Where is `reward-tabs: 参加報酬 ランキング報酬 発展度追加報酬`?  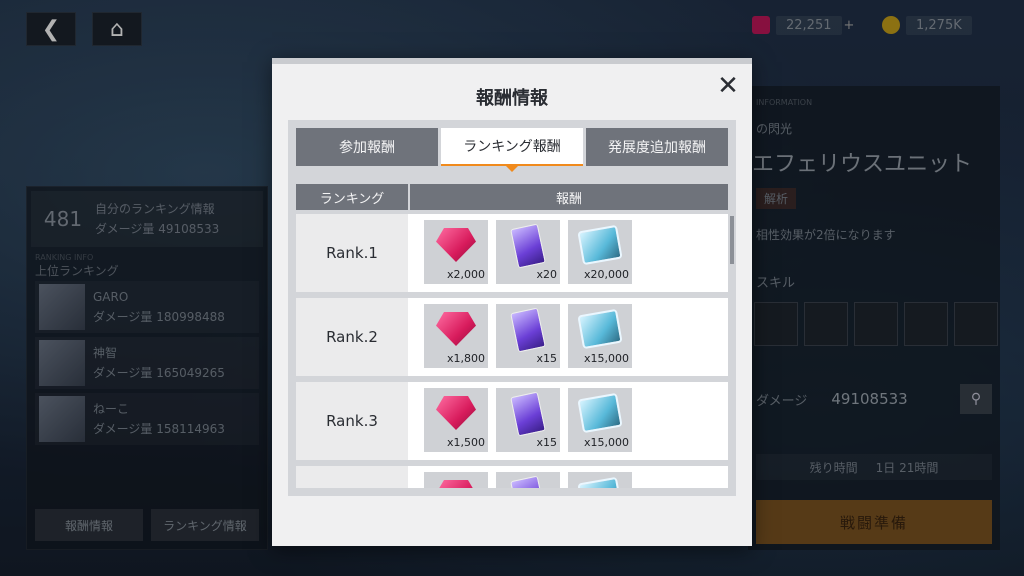
reward-tabs: 参加報酬 ランキング報酬 発展度追加報酬 is located at coordinates (512, 147).